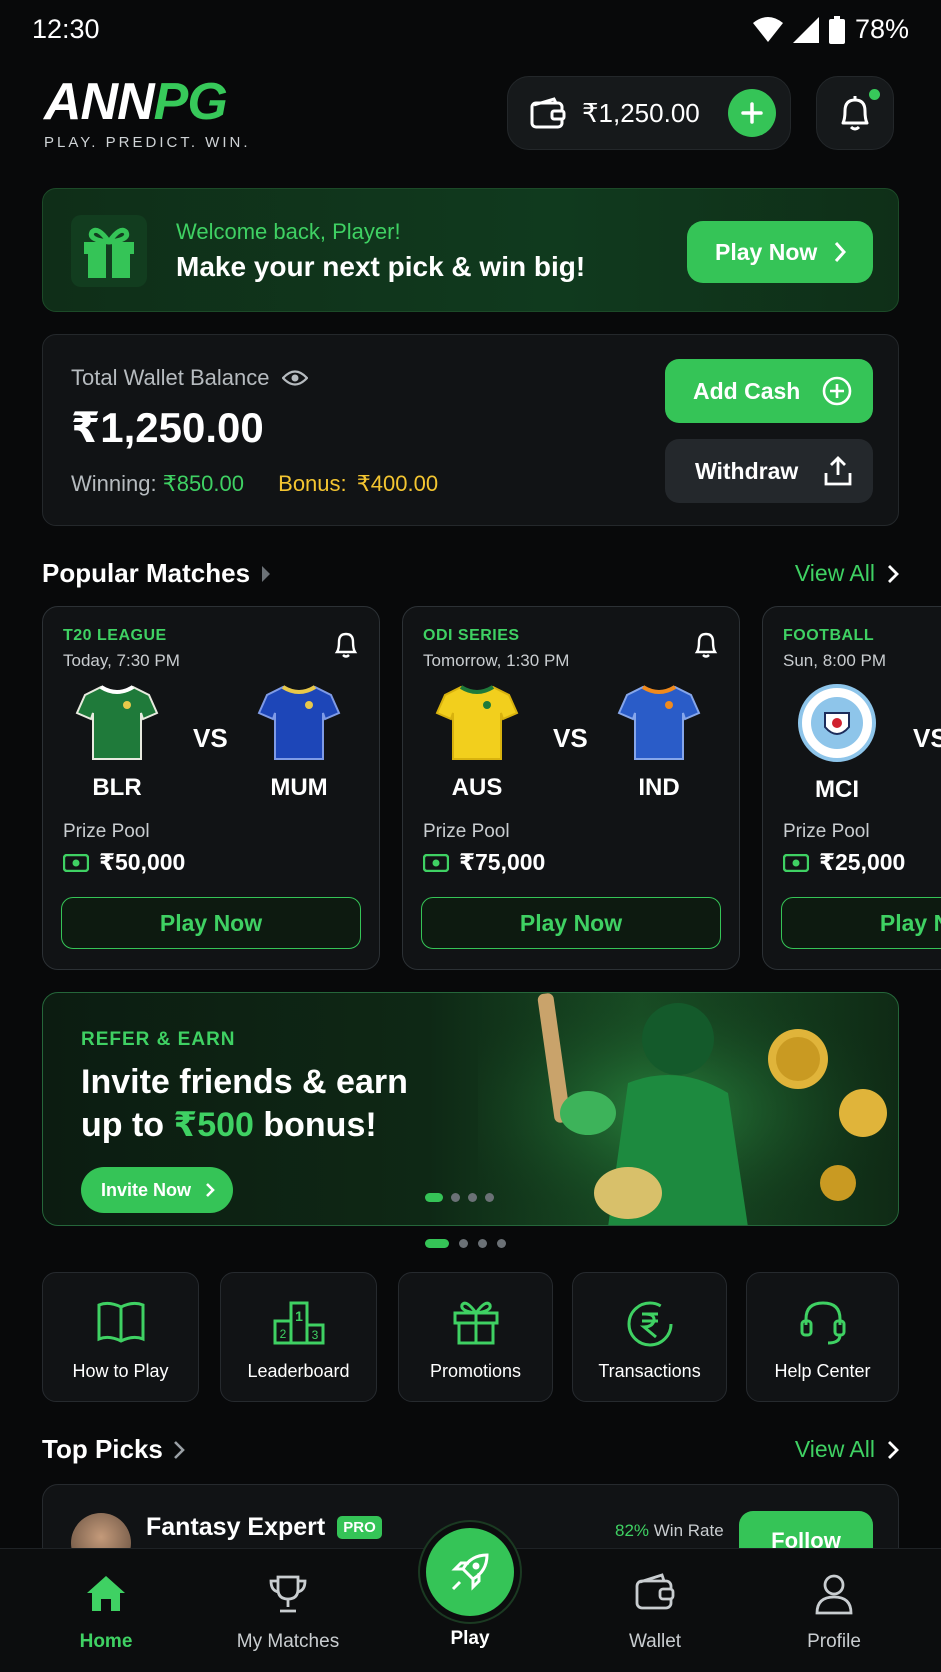 Image resolution: width=941 pixels, height=1672 pixels. What do you see at coordinates (106, 1641) in the screenshot?
I see `nav-label: Home` at bounding box center [106, 1641].